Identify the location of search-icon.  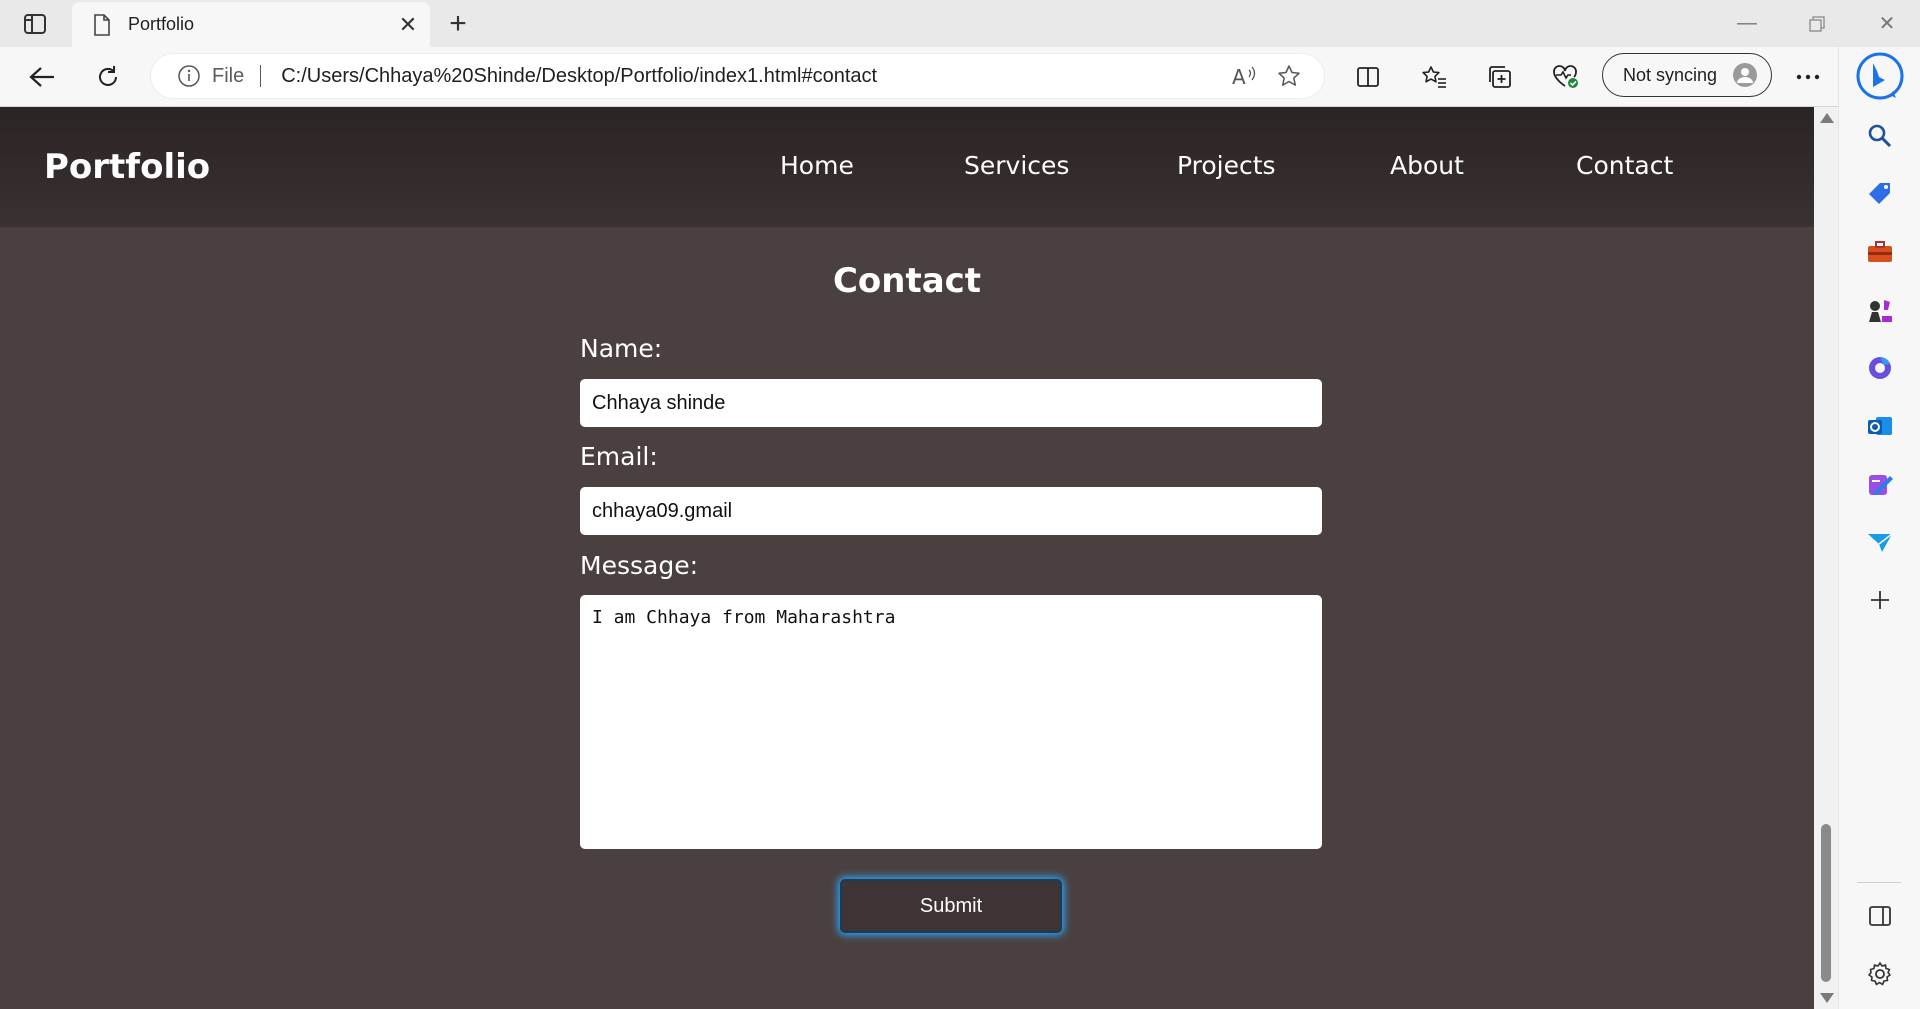
(1880, 136).